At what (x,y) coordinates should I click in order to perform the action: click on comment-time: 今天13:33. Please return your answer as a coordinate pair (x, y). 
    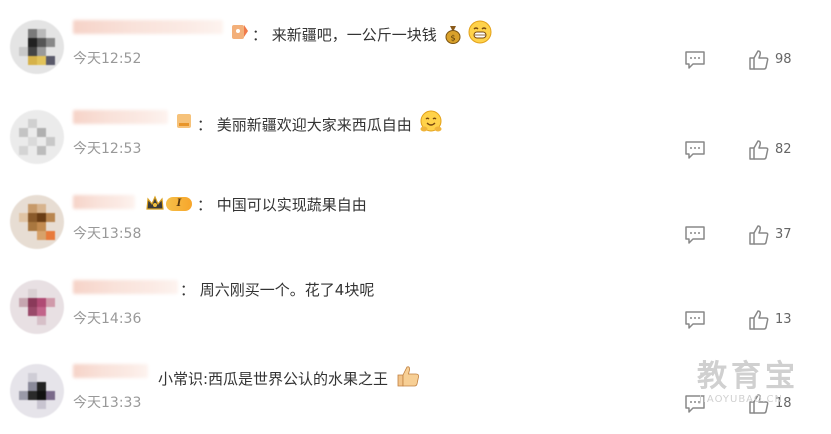
    Looking at the image, I should click on (107, 403).